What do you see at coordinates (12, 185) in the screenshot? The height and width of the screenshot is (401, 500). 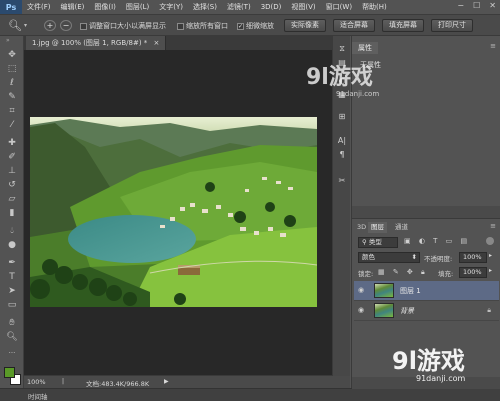 I see `history-brush-icon: ↺` at bounding box center [12, 185].